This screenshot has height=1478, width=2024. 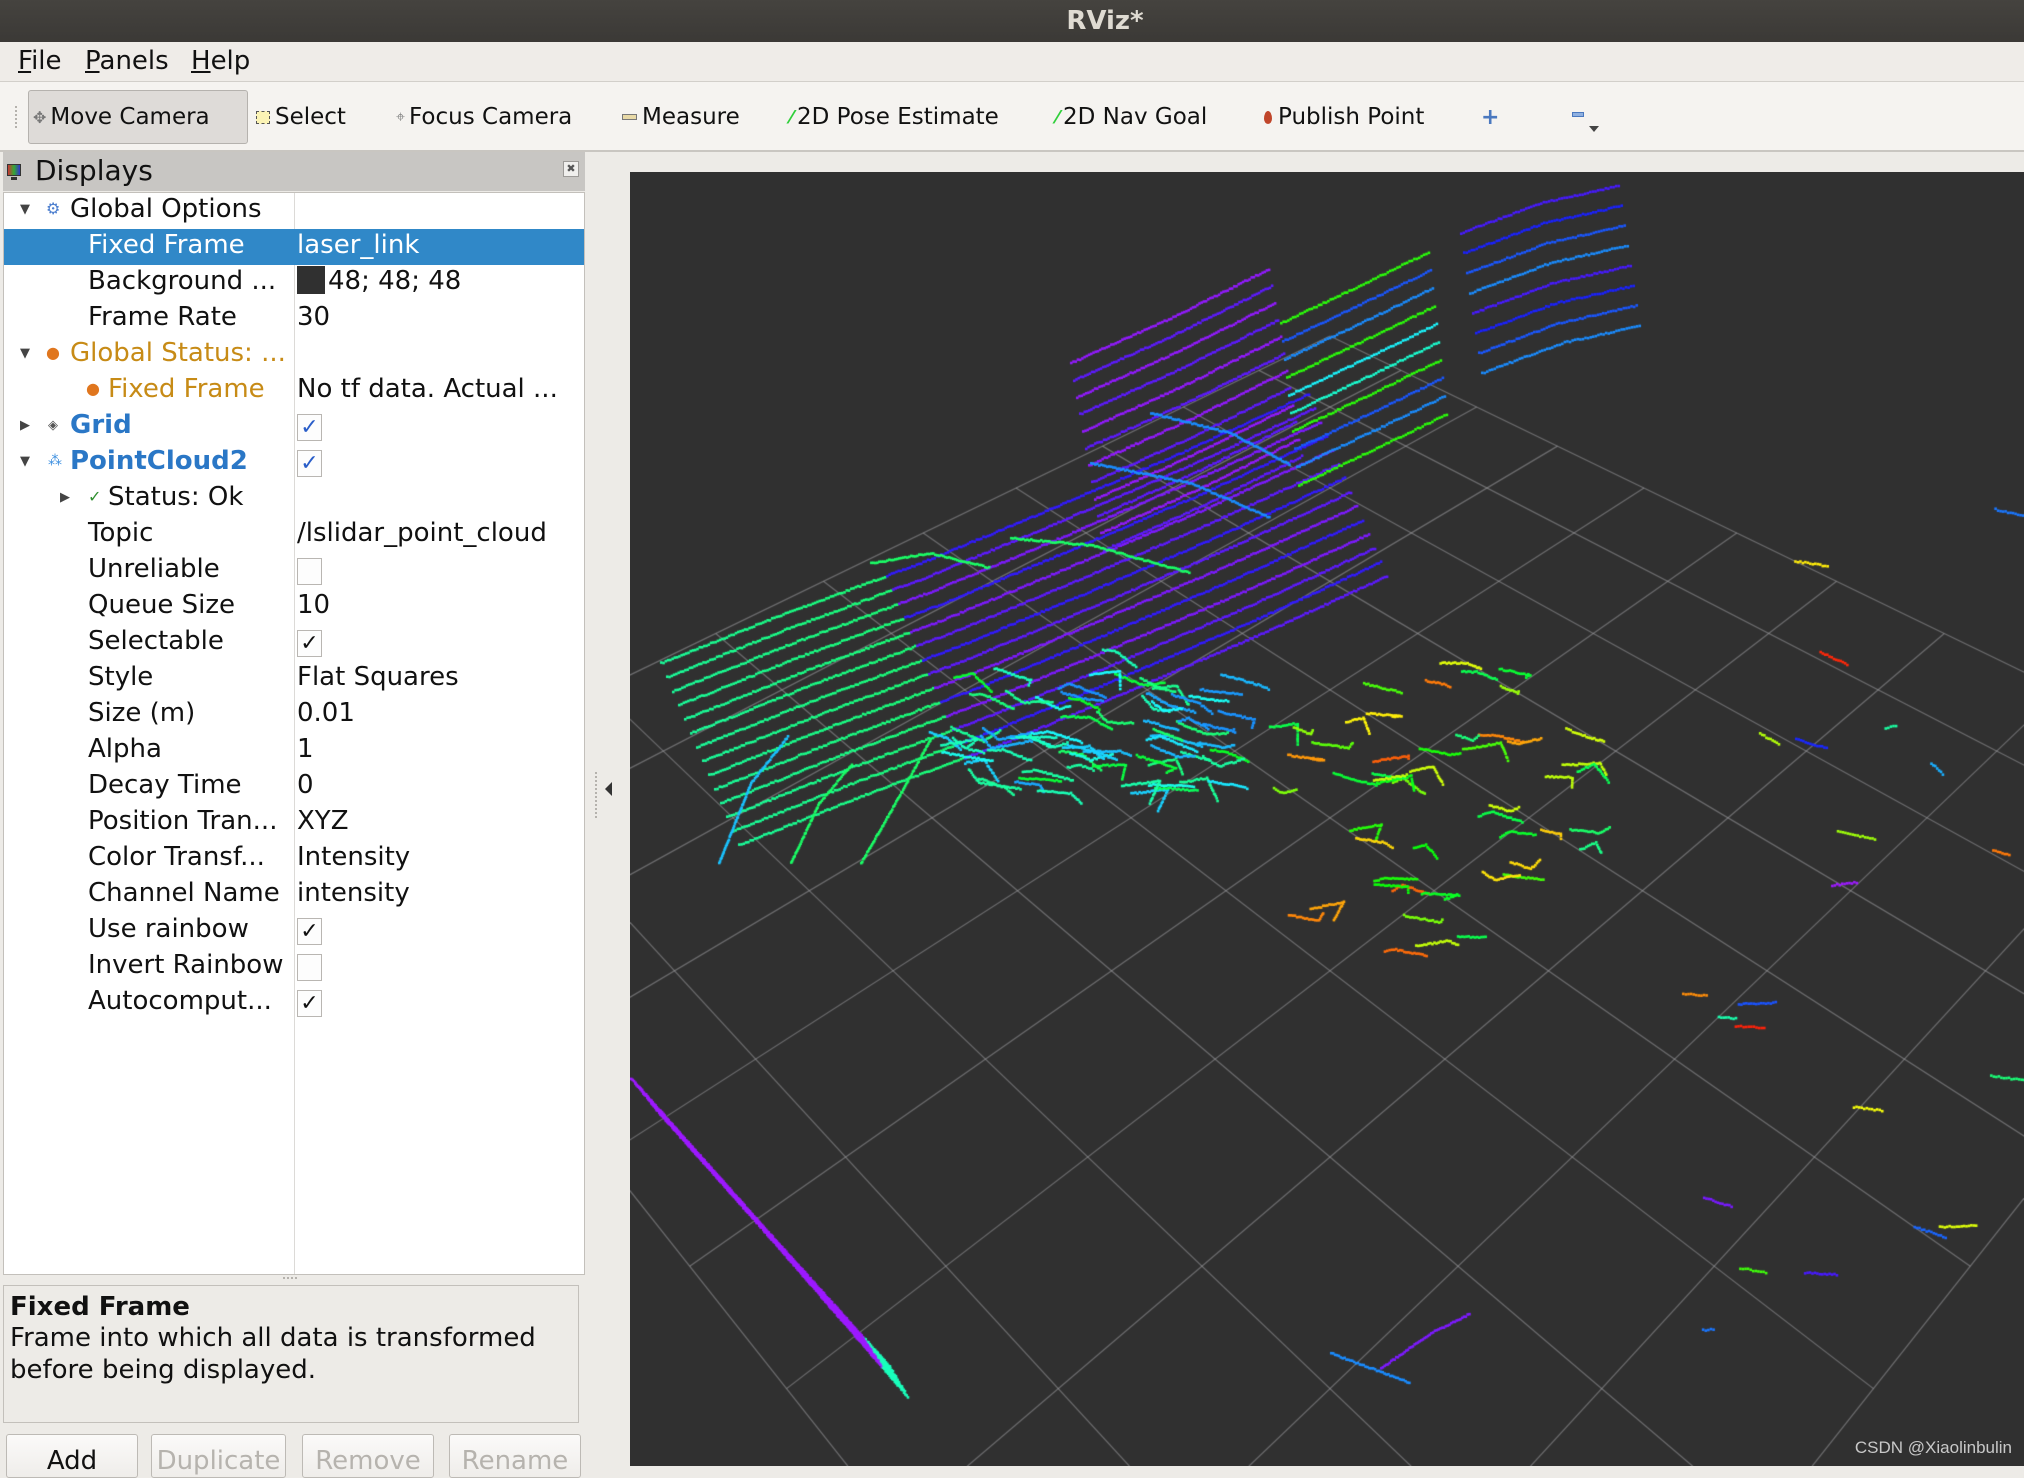 I want to click on pointcloud-icon: ⁂, so click(x=55, y=461).